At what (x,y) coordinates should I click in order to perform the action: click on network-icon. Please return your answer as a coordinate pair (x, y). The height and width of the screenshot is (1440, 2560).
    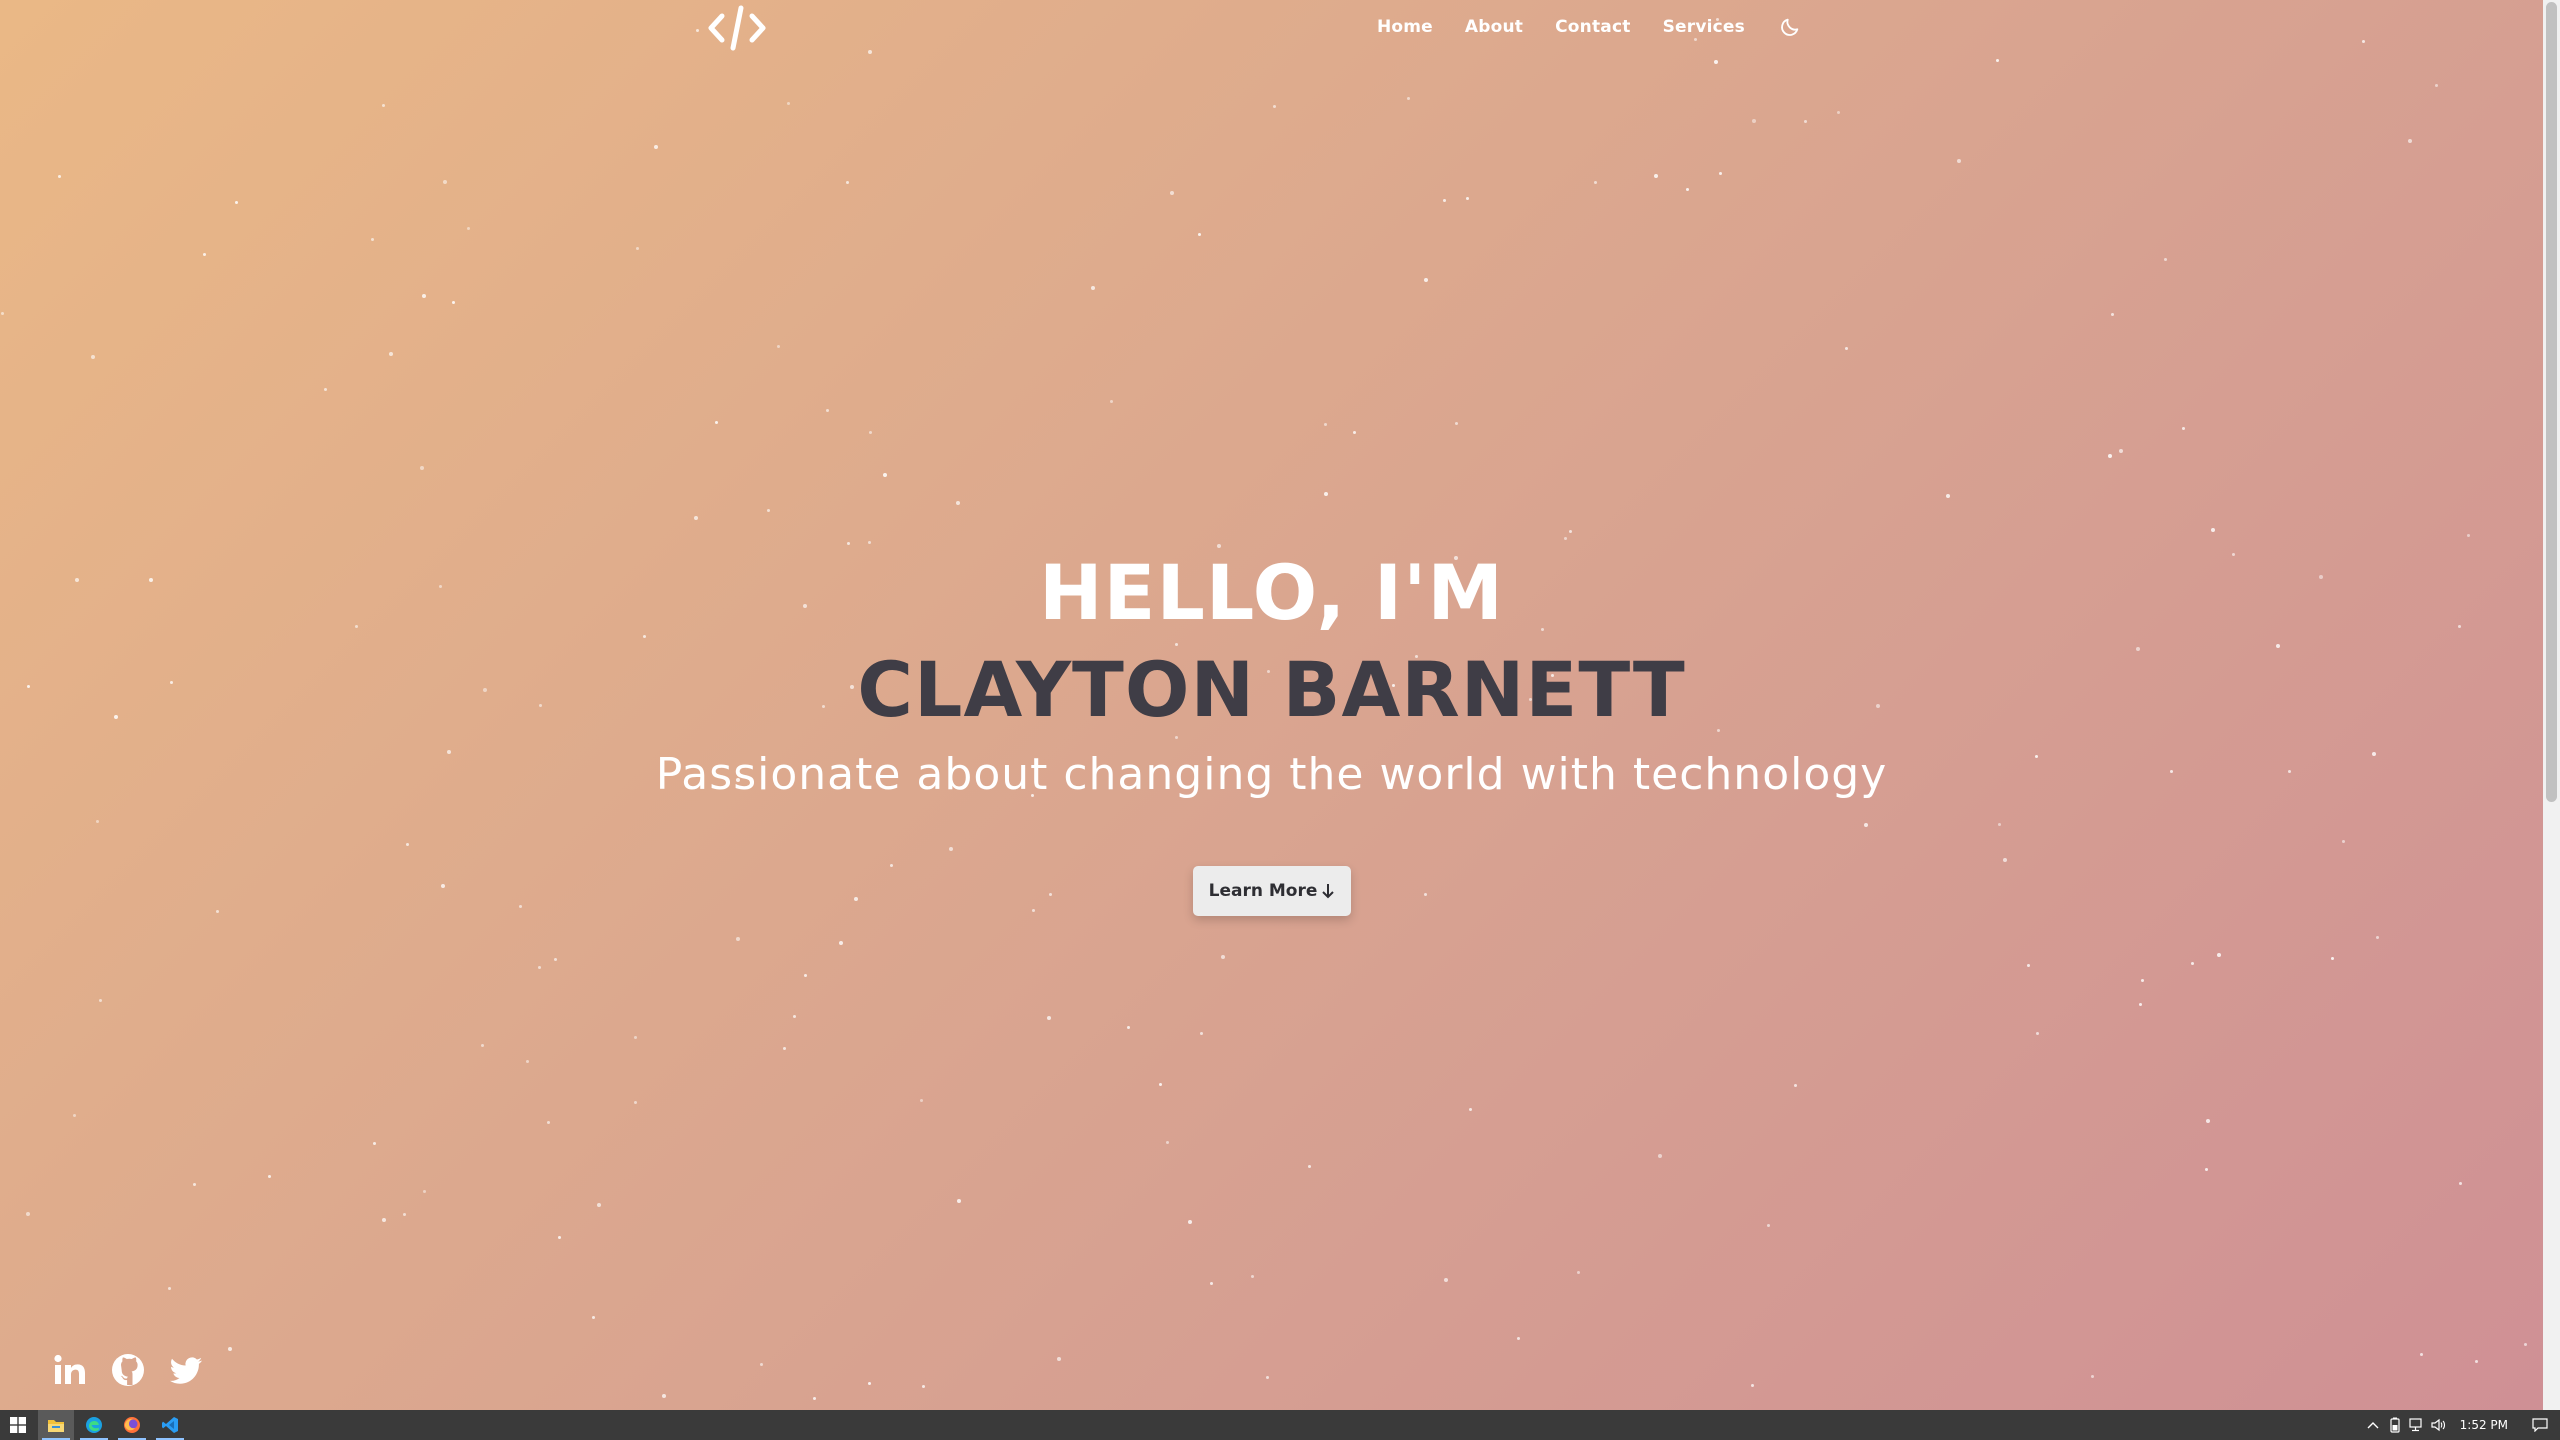
    Looking at the image, I should click on (2417, 1425).